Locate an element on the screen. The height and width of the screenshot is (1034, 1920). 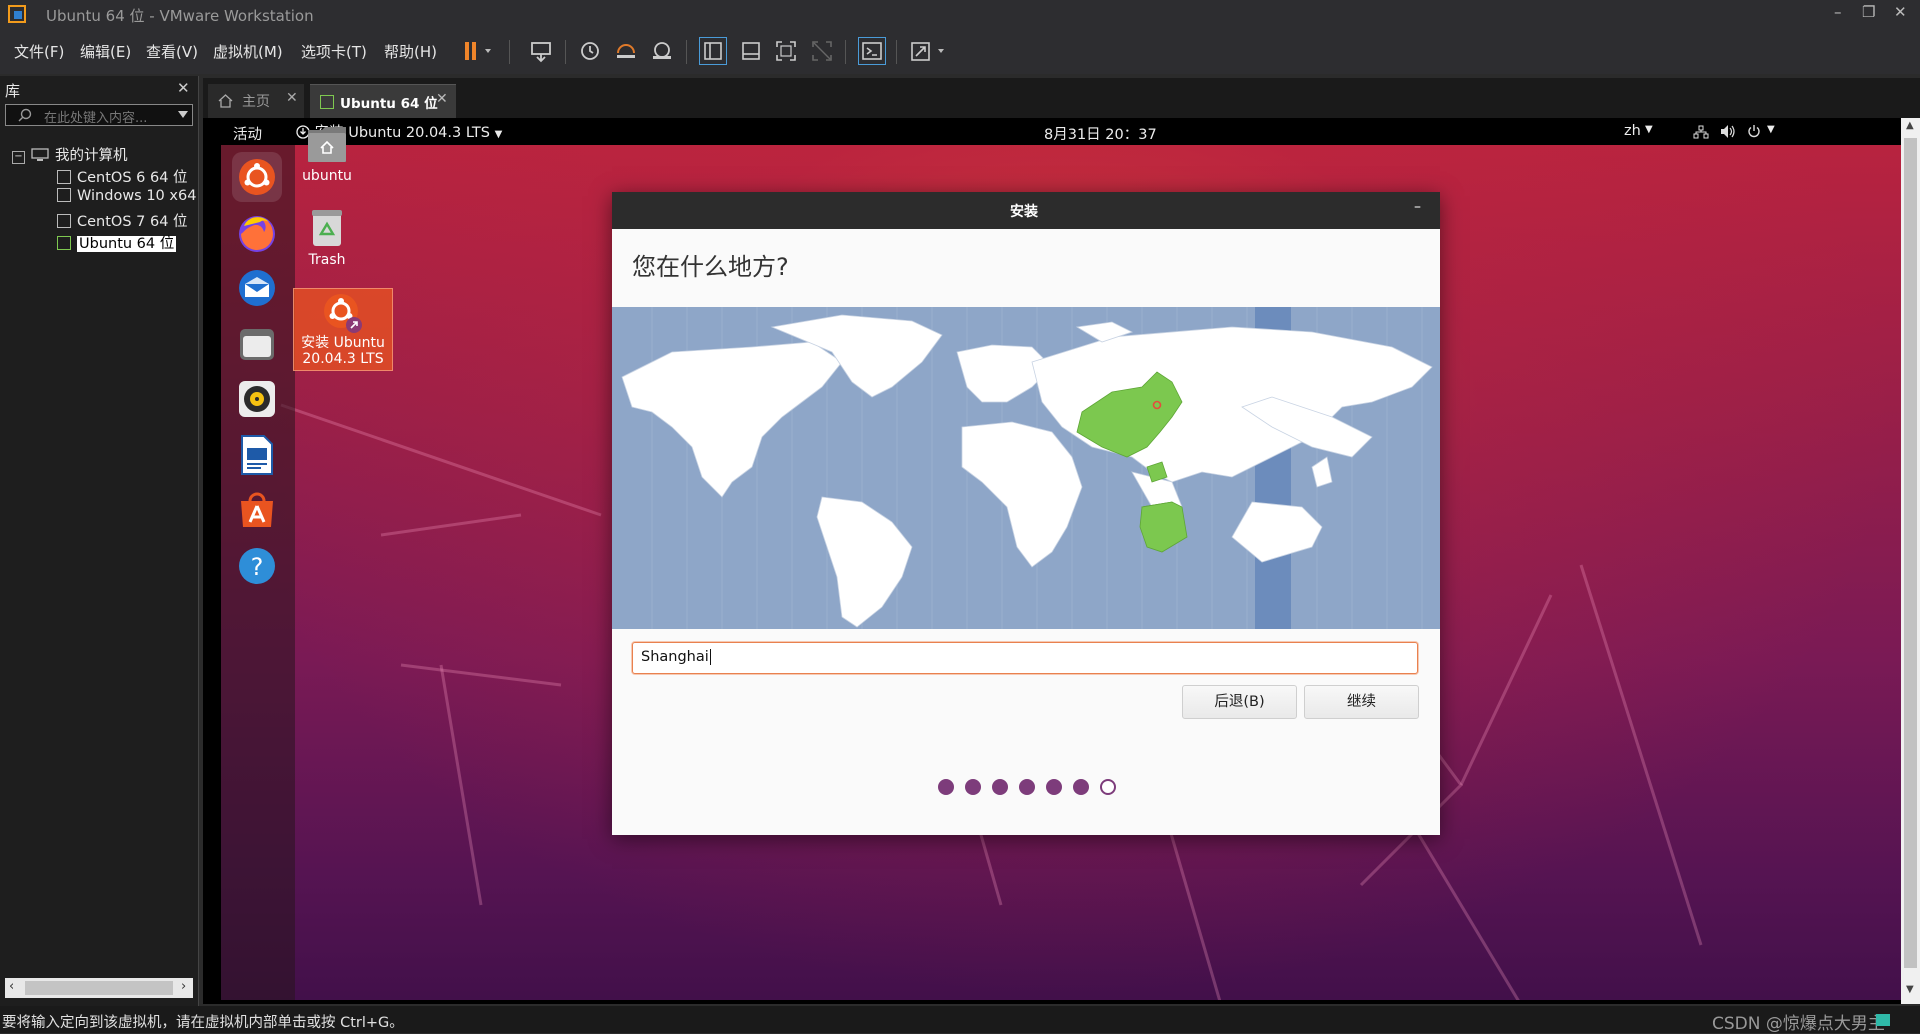
library-title: 库 is located at coordinates (13, 91).